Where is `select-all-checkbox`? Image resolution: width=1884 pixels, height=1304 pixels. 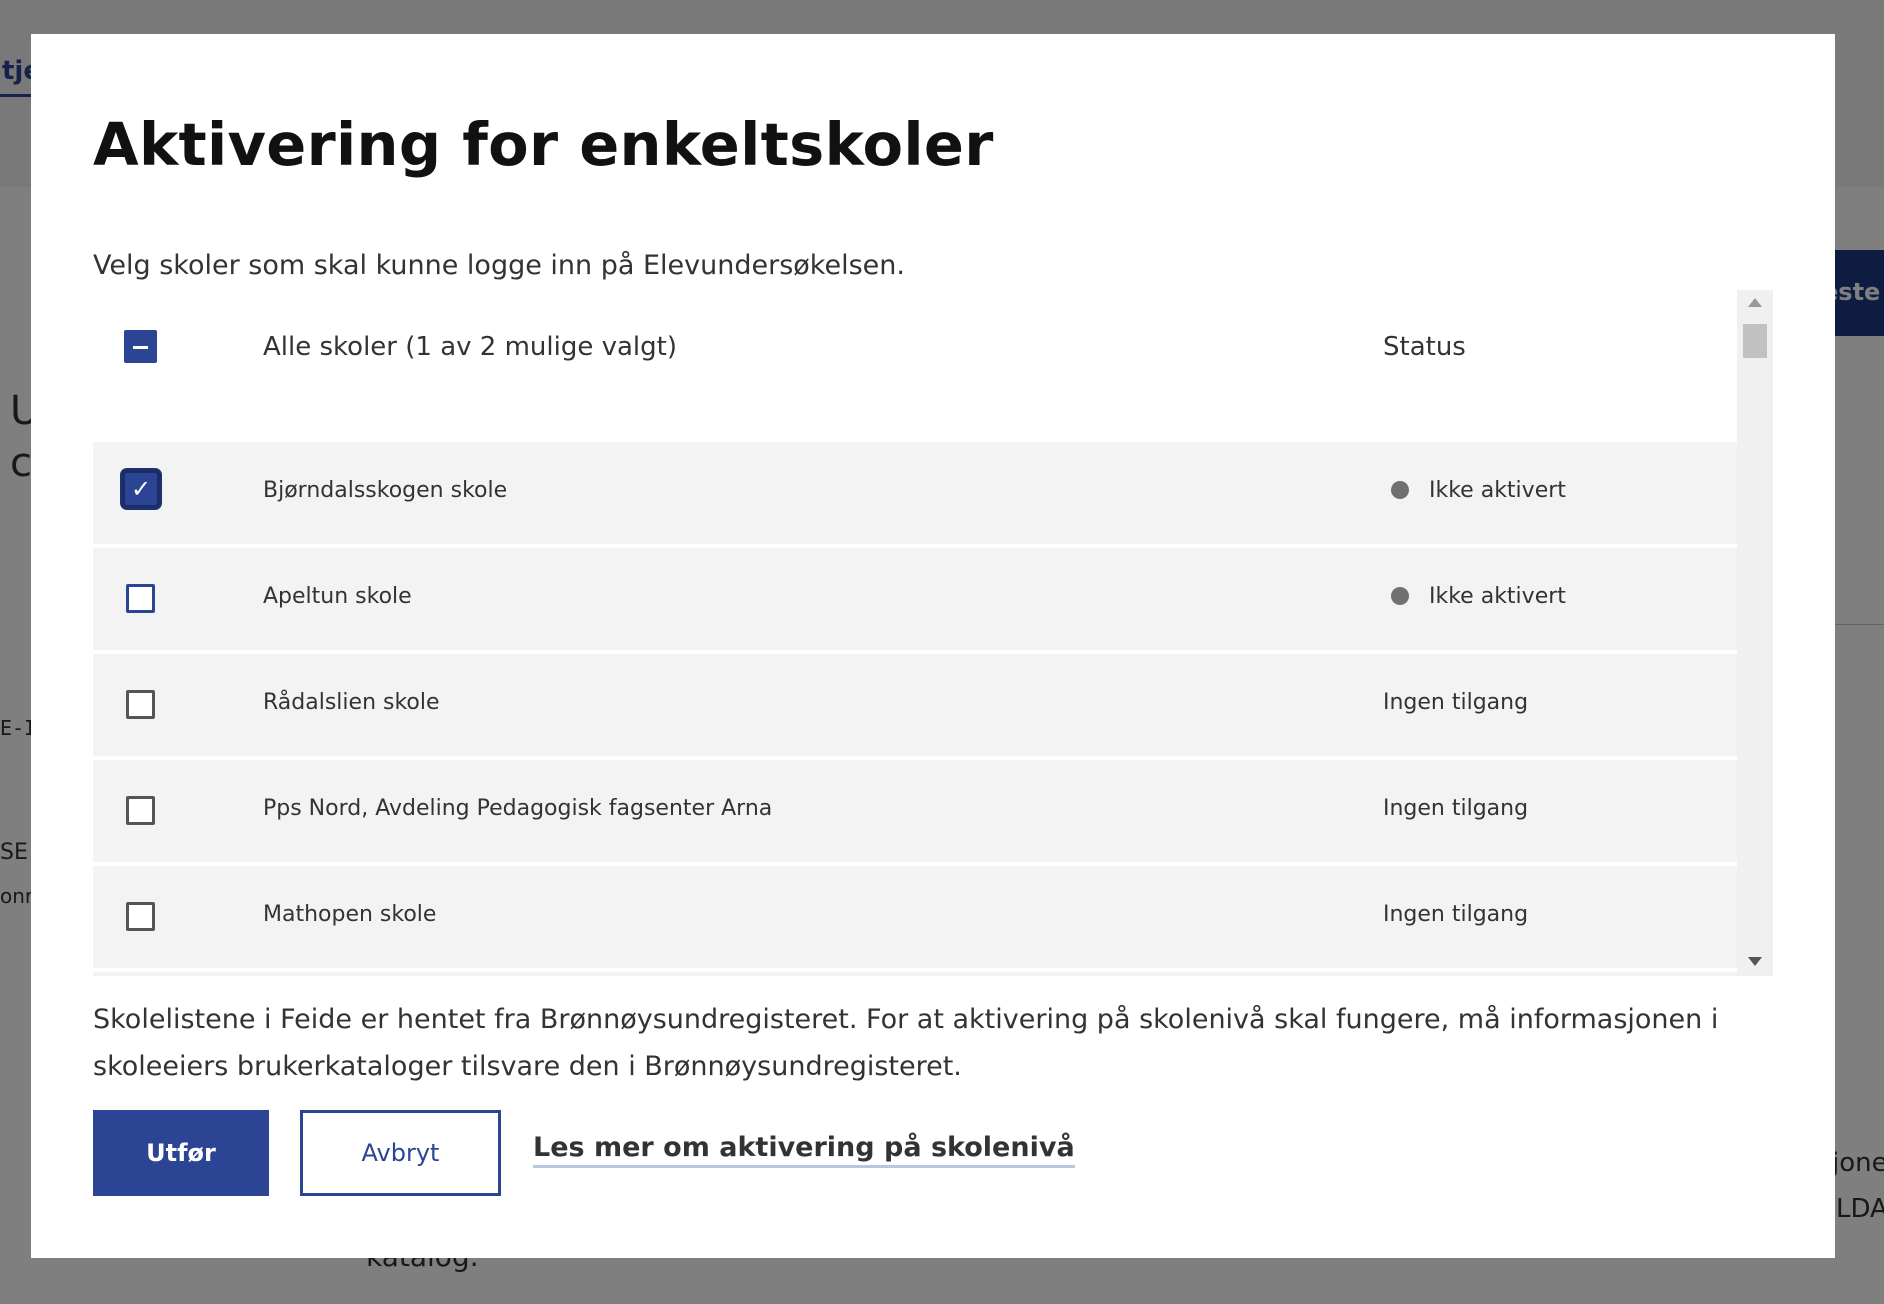
select-all-checkbox is located at coordinates (140, 346).